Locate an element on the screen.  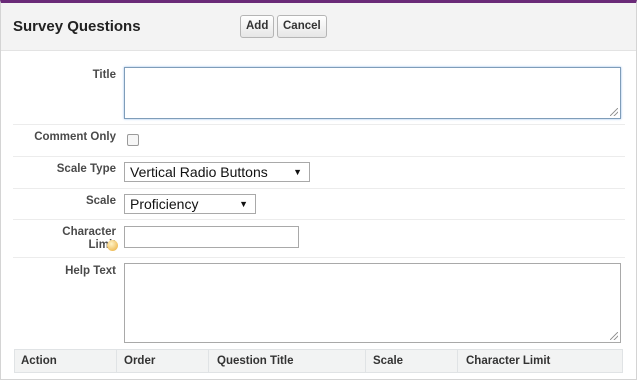
column-header-order: Order is located at coordinates (139, 361).